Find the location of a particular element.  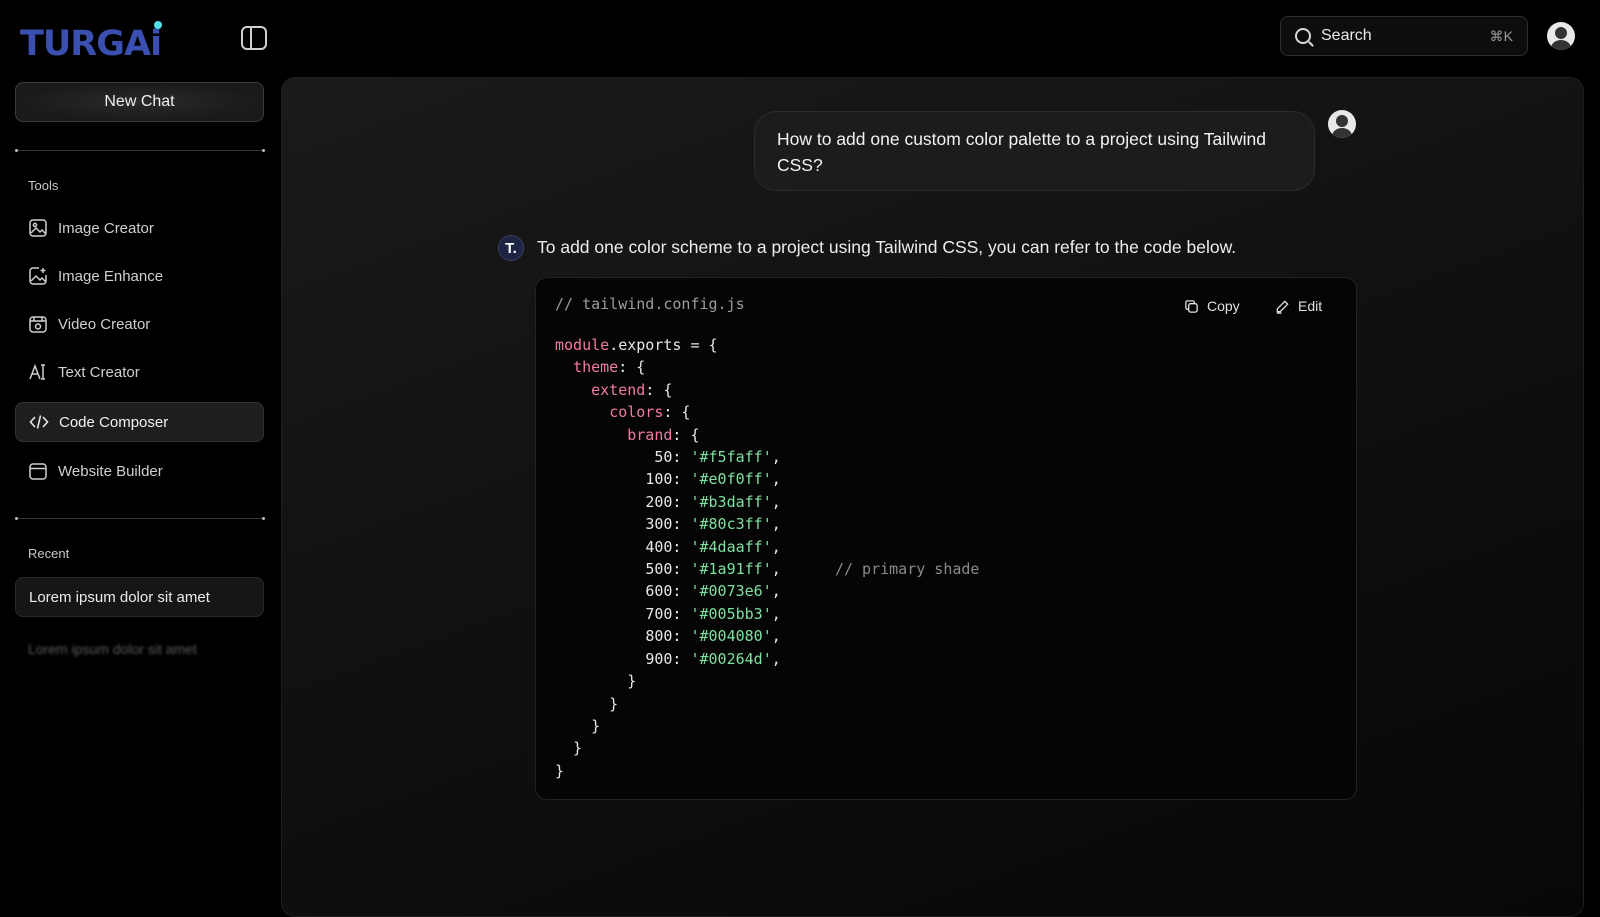

copy-button: Copy is located at coordinates (1212, 306).